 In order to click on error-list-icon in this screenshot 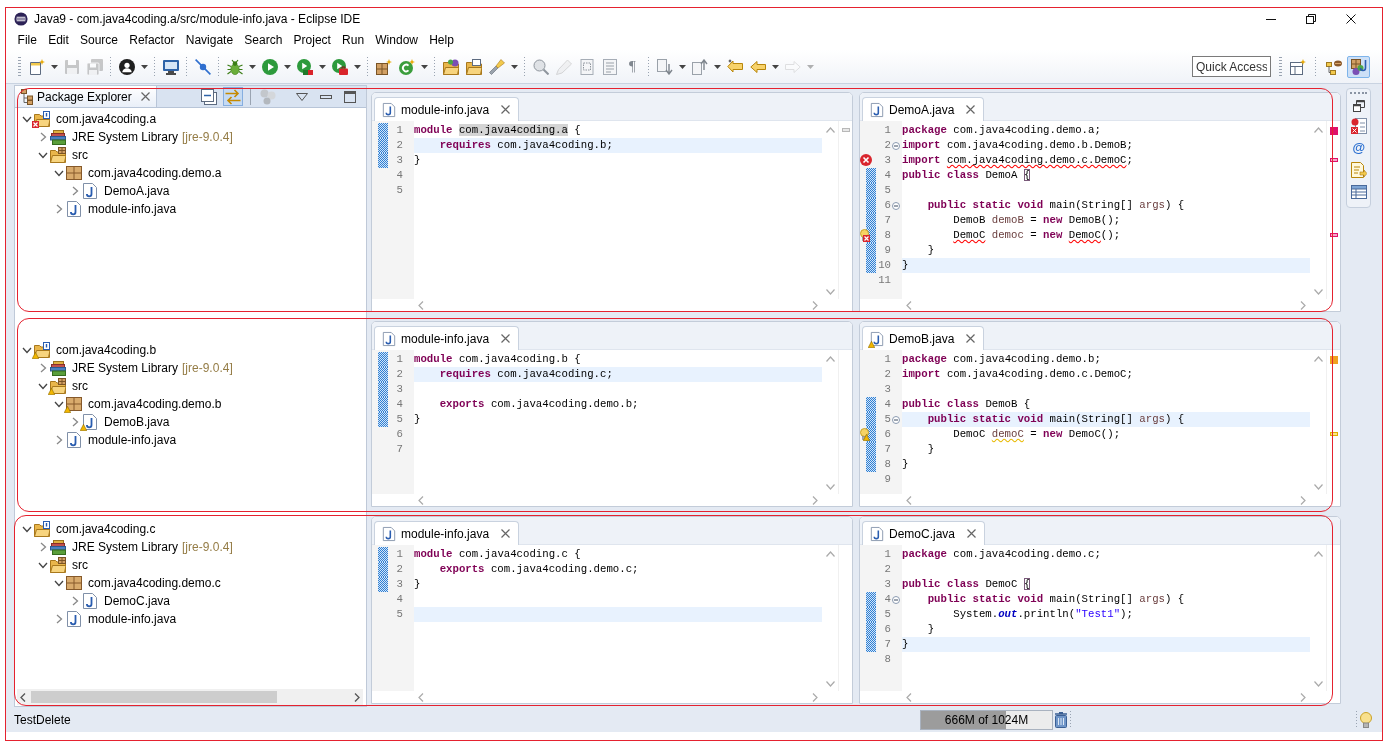, I will do `click(1358, 126)`.